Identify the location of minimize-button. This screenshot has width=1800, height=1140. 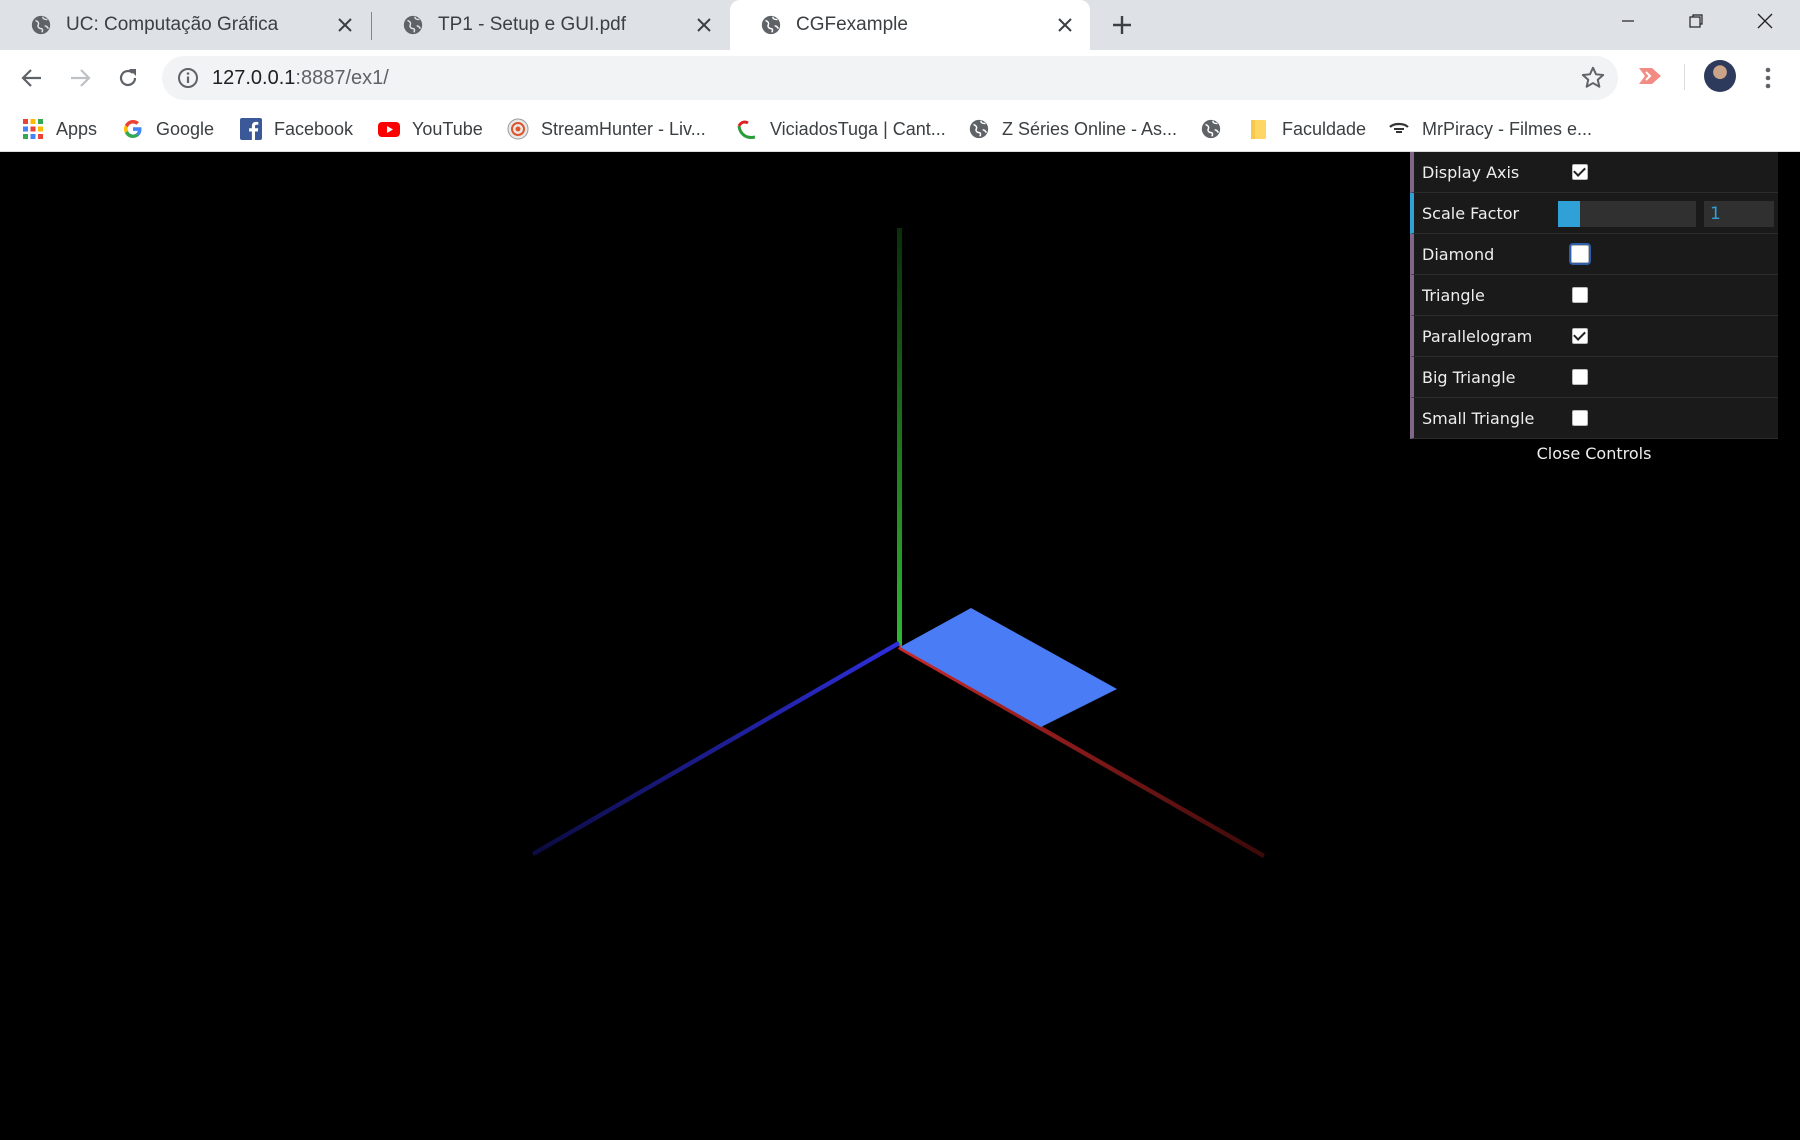
(1628, 21).